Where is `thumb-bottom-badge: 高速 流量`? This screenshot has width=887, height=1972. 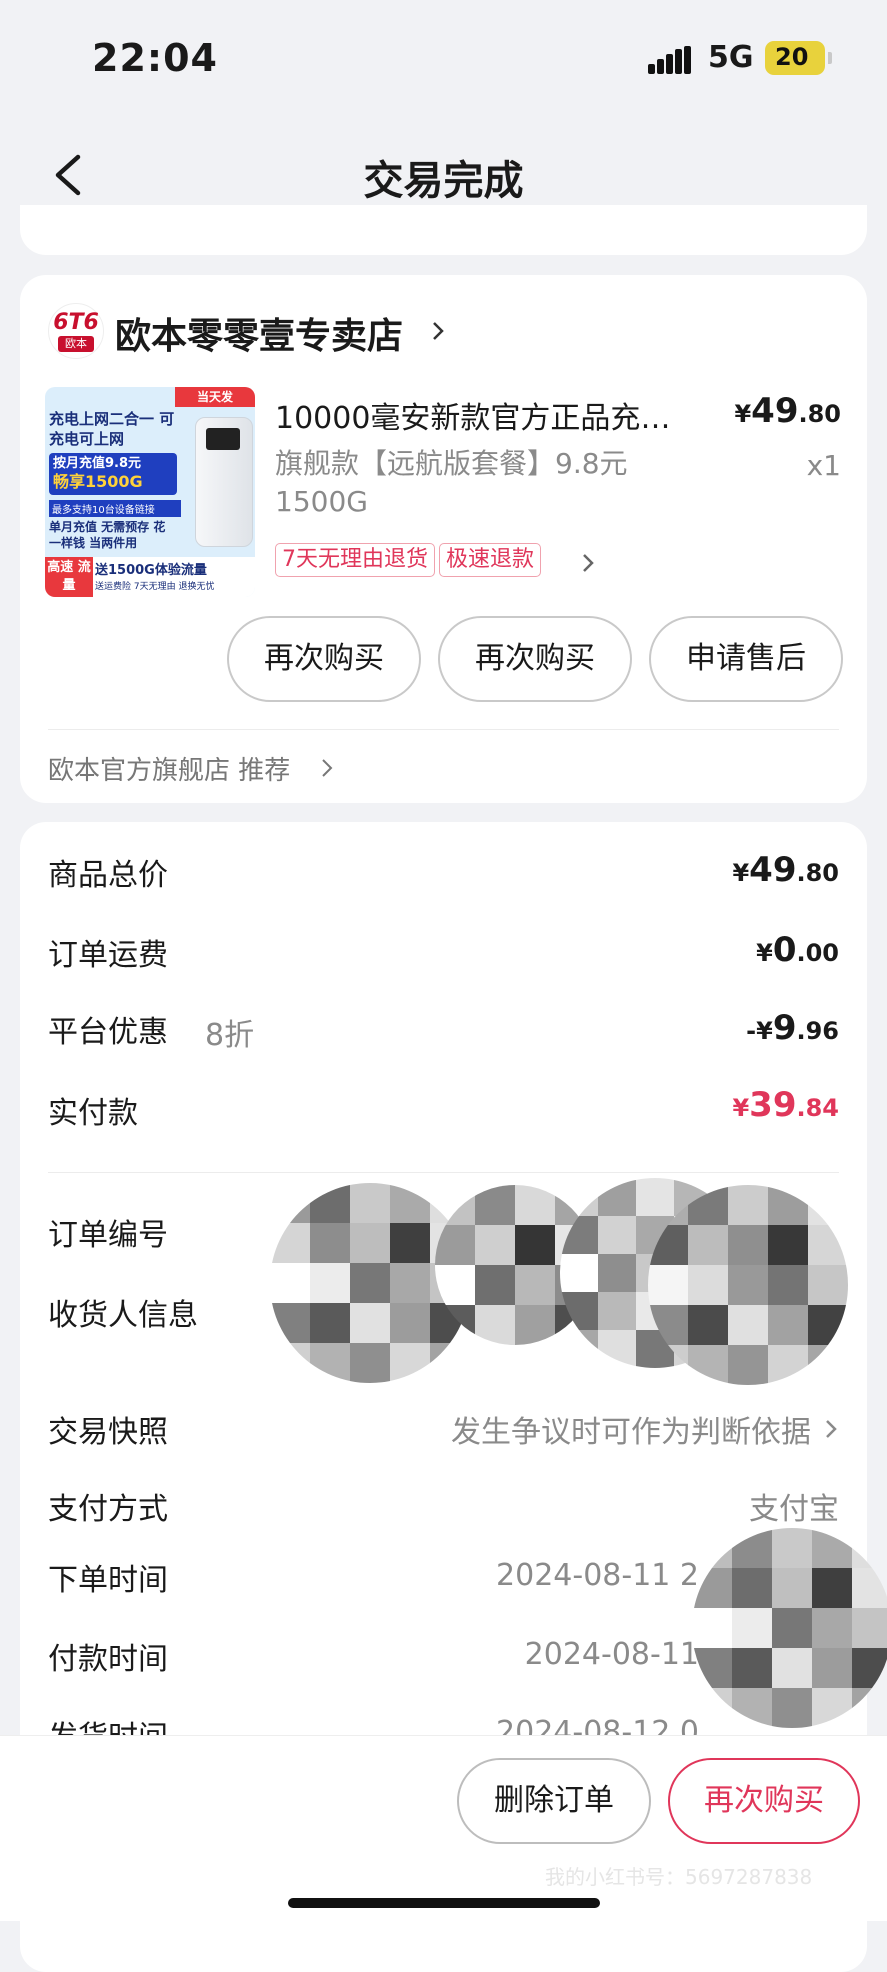 thumb-bottom-badge: 高速 流量 is located at coordinates (69, 577).